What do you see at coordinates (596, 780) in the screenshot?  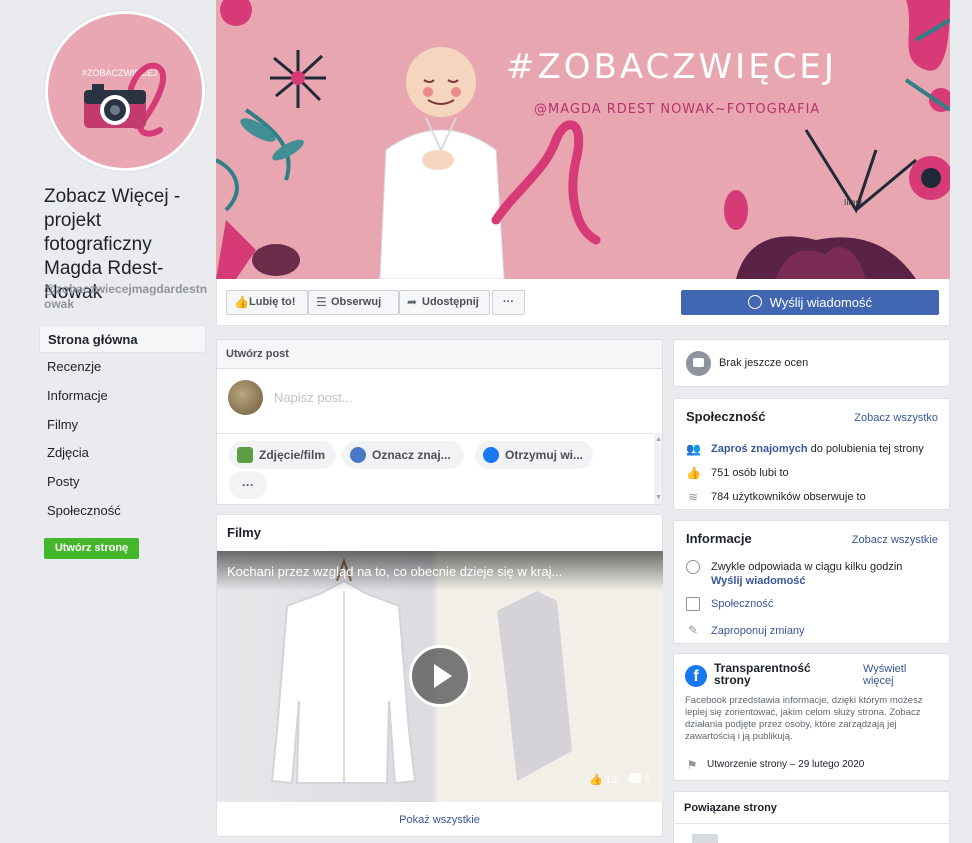 I see `like-count-icon: 👍` at bounding box center [596, 780].